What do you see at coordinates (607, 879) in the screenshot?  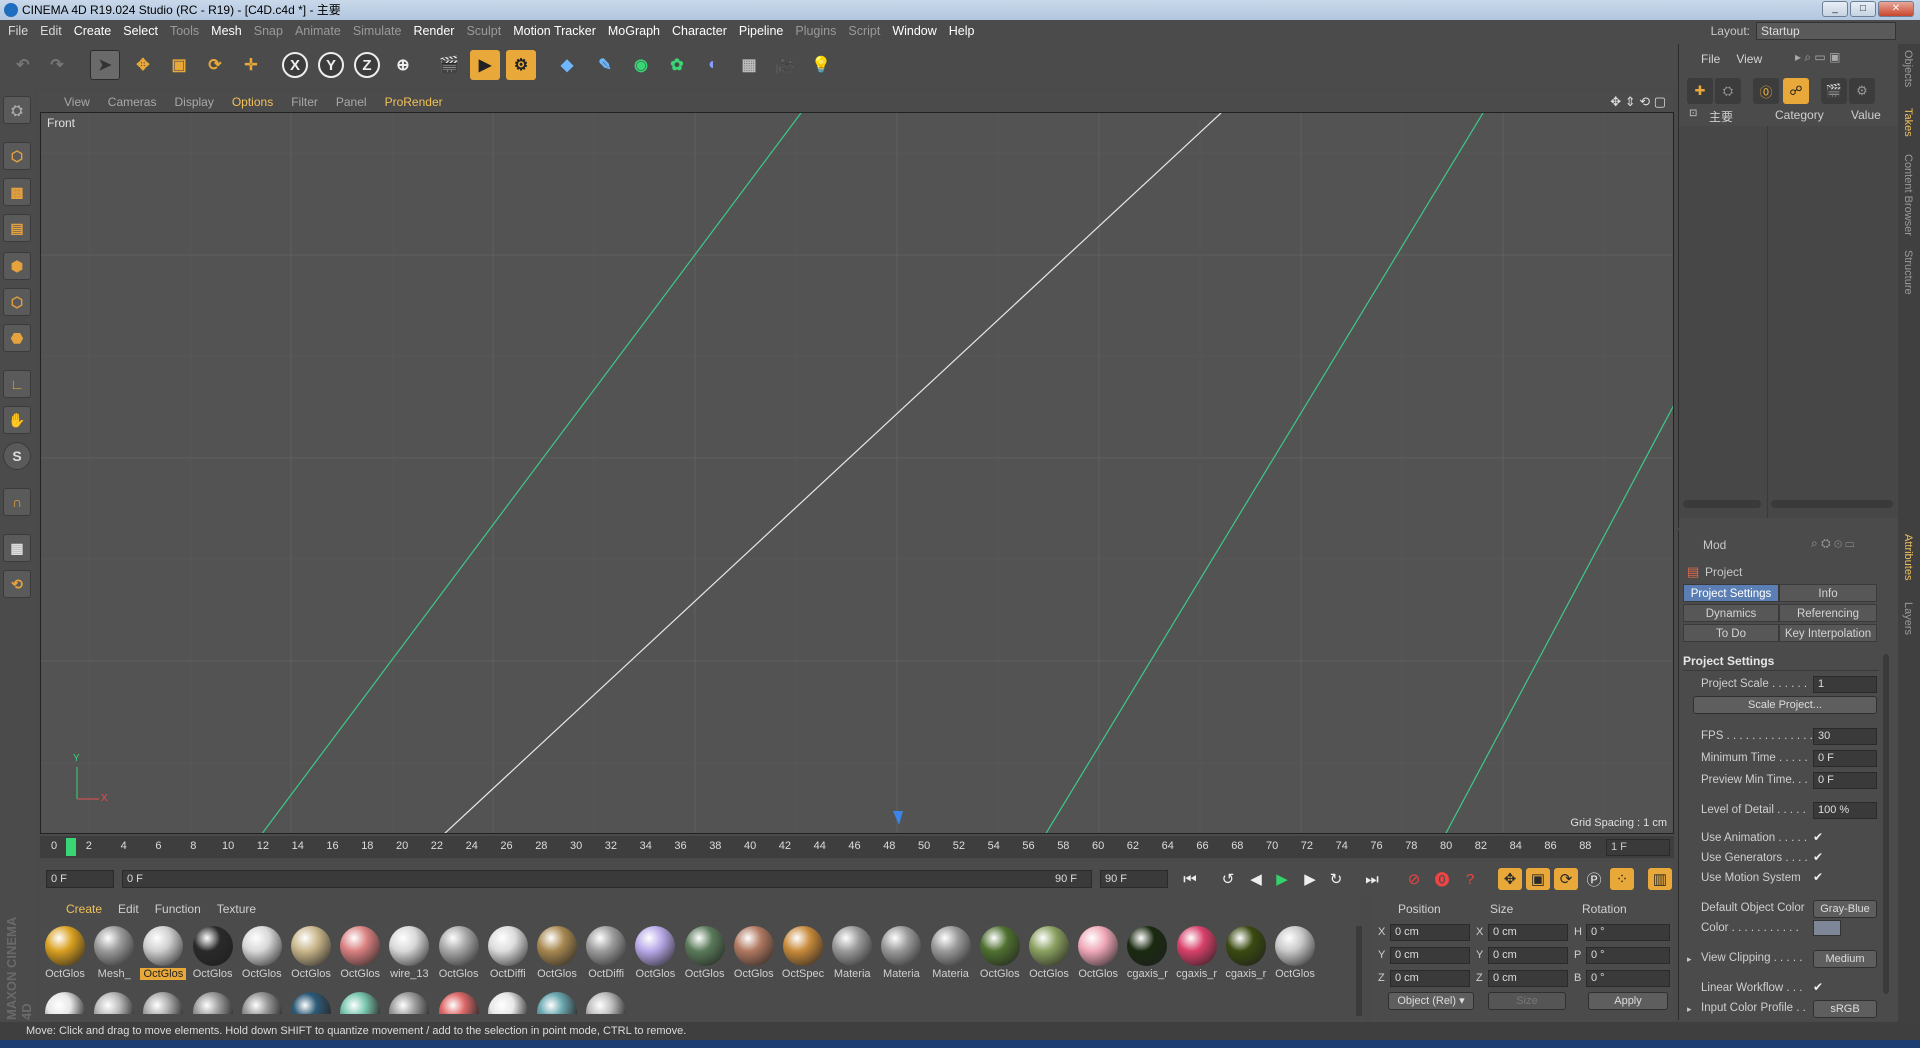 I see `preview-range-slider: 0 F 90 F` at bounding box center [607, 879].